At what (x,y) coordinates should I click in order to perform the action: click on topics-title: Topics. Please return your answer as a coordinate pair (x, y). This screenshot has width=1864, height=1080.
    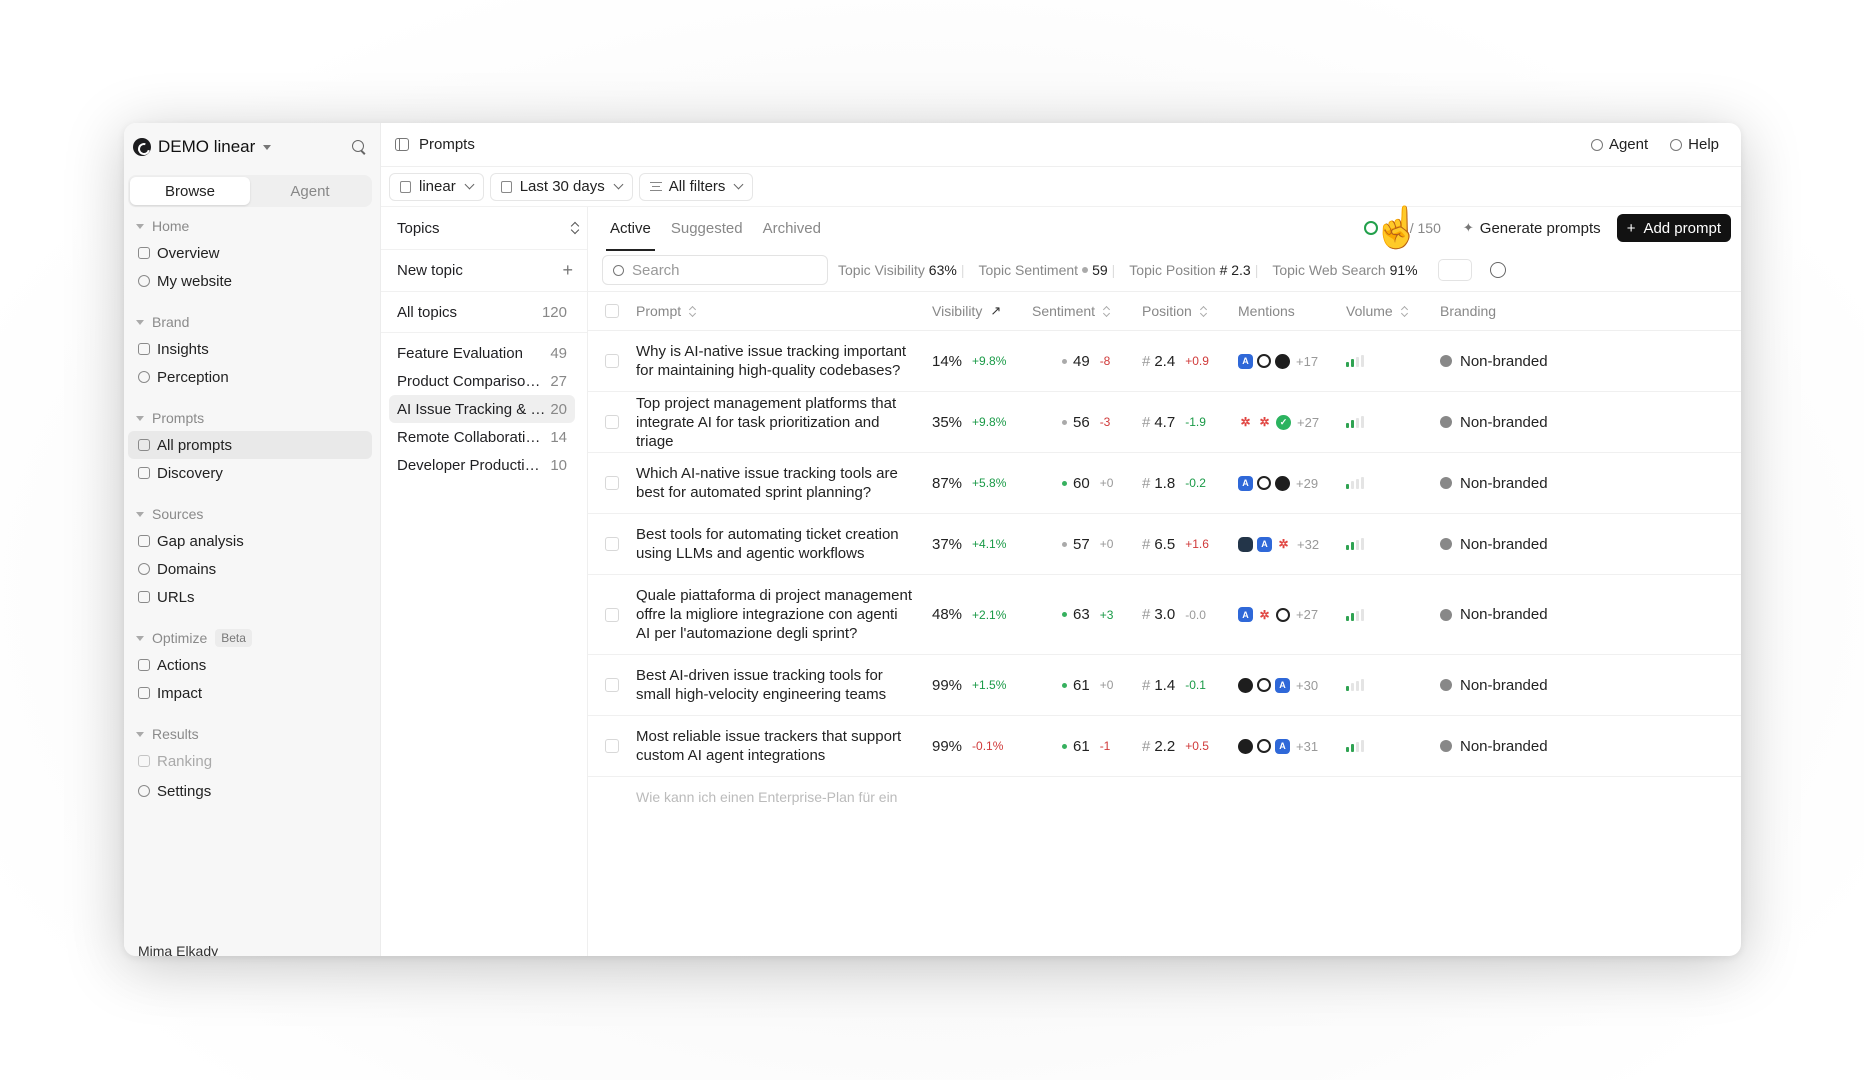
    Looking at the image, I should click on (418, 228).